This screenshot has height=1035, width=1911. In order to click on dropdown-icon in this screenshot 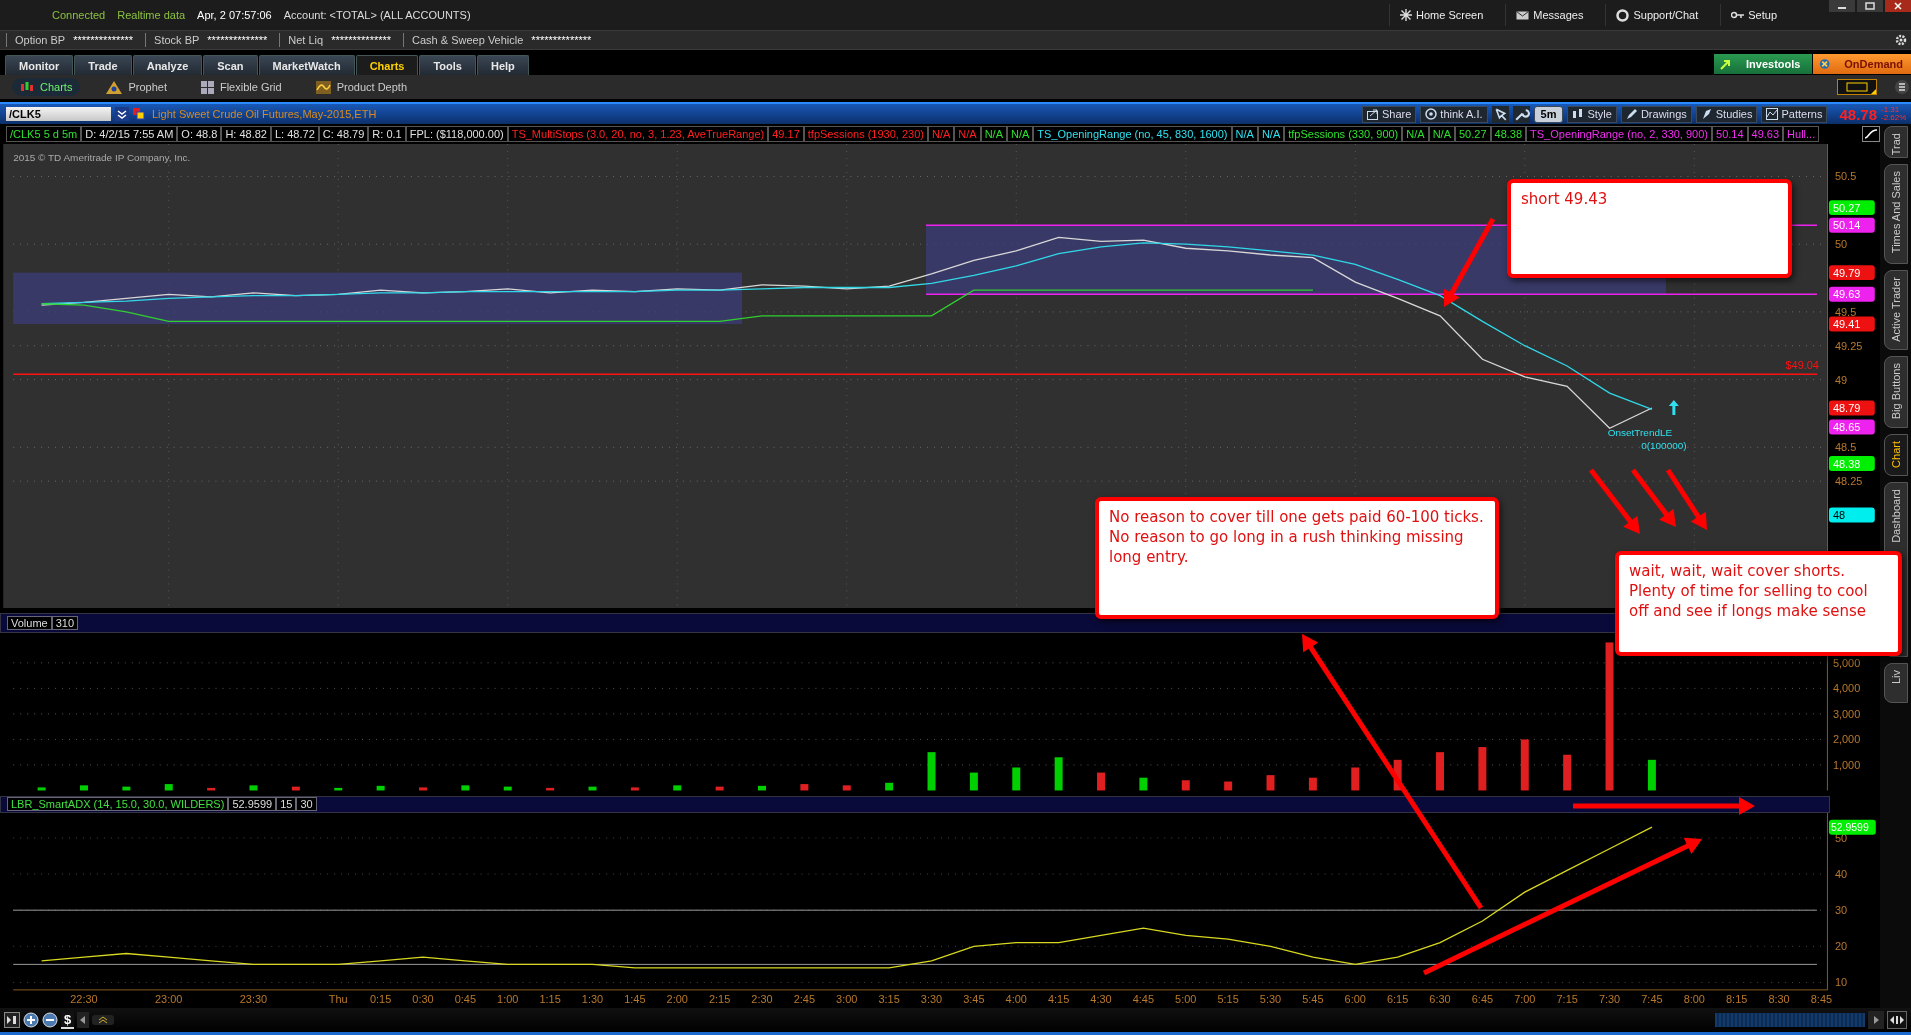, I will do `click(122, 114)`.